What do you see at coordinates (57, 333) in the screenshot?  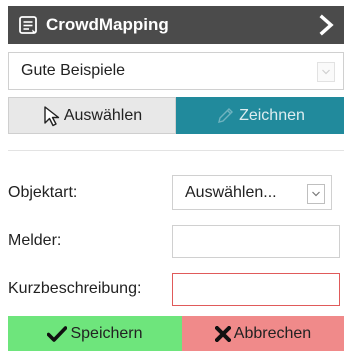 I see `checkmark-icon` at bounding box center [57, 333].